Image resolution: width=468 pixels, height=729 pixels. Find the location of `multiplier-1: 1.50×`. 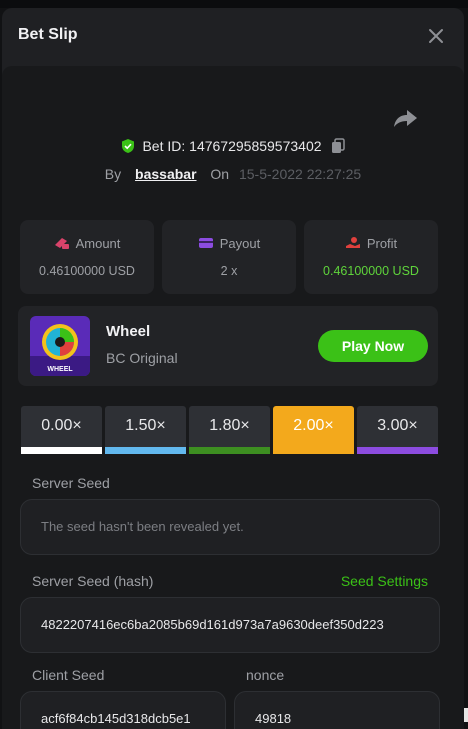

multiplier-1: 1.50× is located at coordinates (145, 430).